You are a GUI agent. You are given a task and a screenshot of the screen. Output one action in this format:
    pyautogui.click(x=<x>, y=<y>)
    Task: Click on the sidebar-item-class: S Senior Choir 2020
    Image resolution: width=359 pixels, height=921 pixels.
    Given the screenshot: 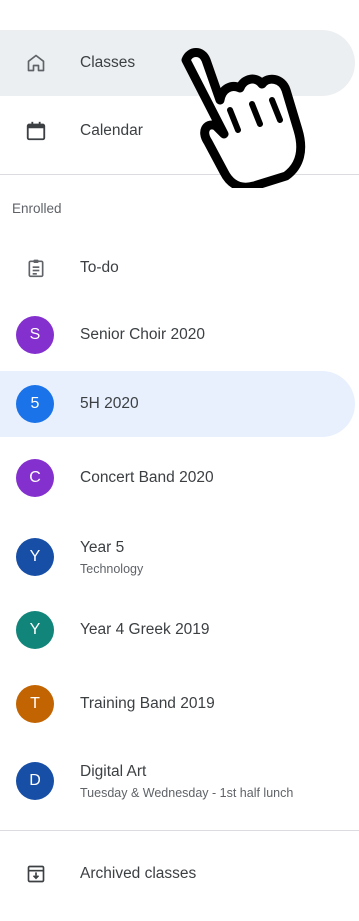 What is the action you would take?
    pyautogui.click(x=177, y=335)
    